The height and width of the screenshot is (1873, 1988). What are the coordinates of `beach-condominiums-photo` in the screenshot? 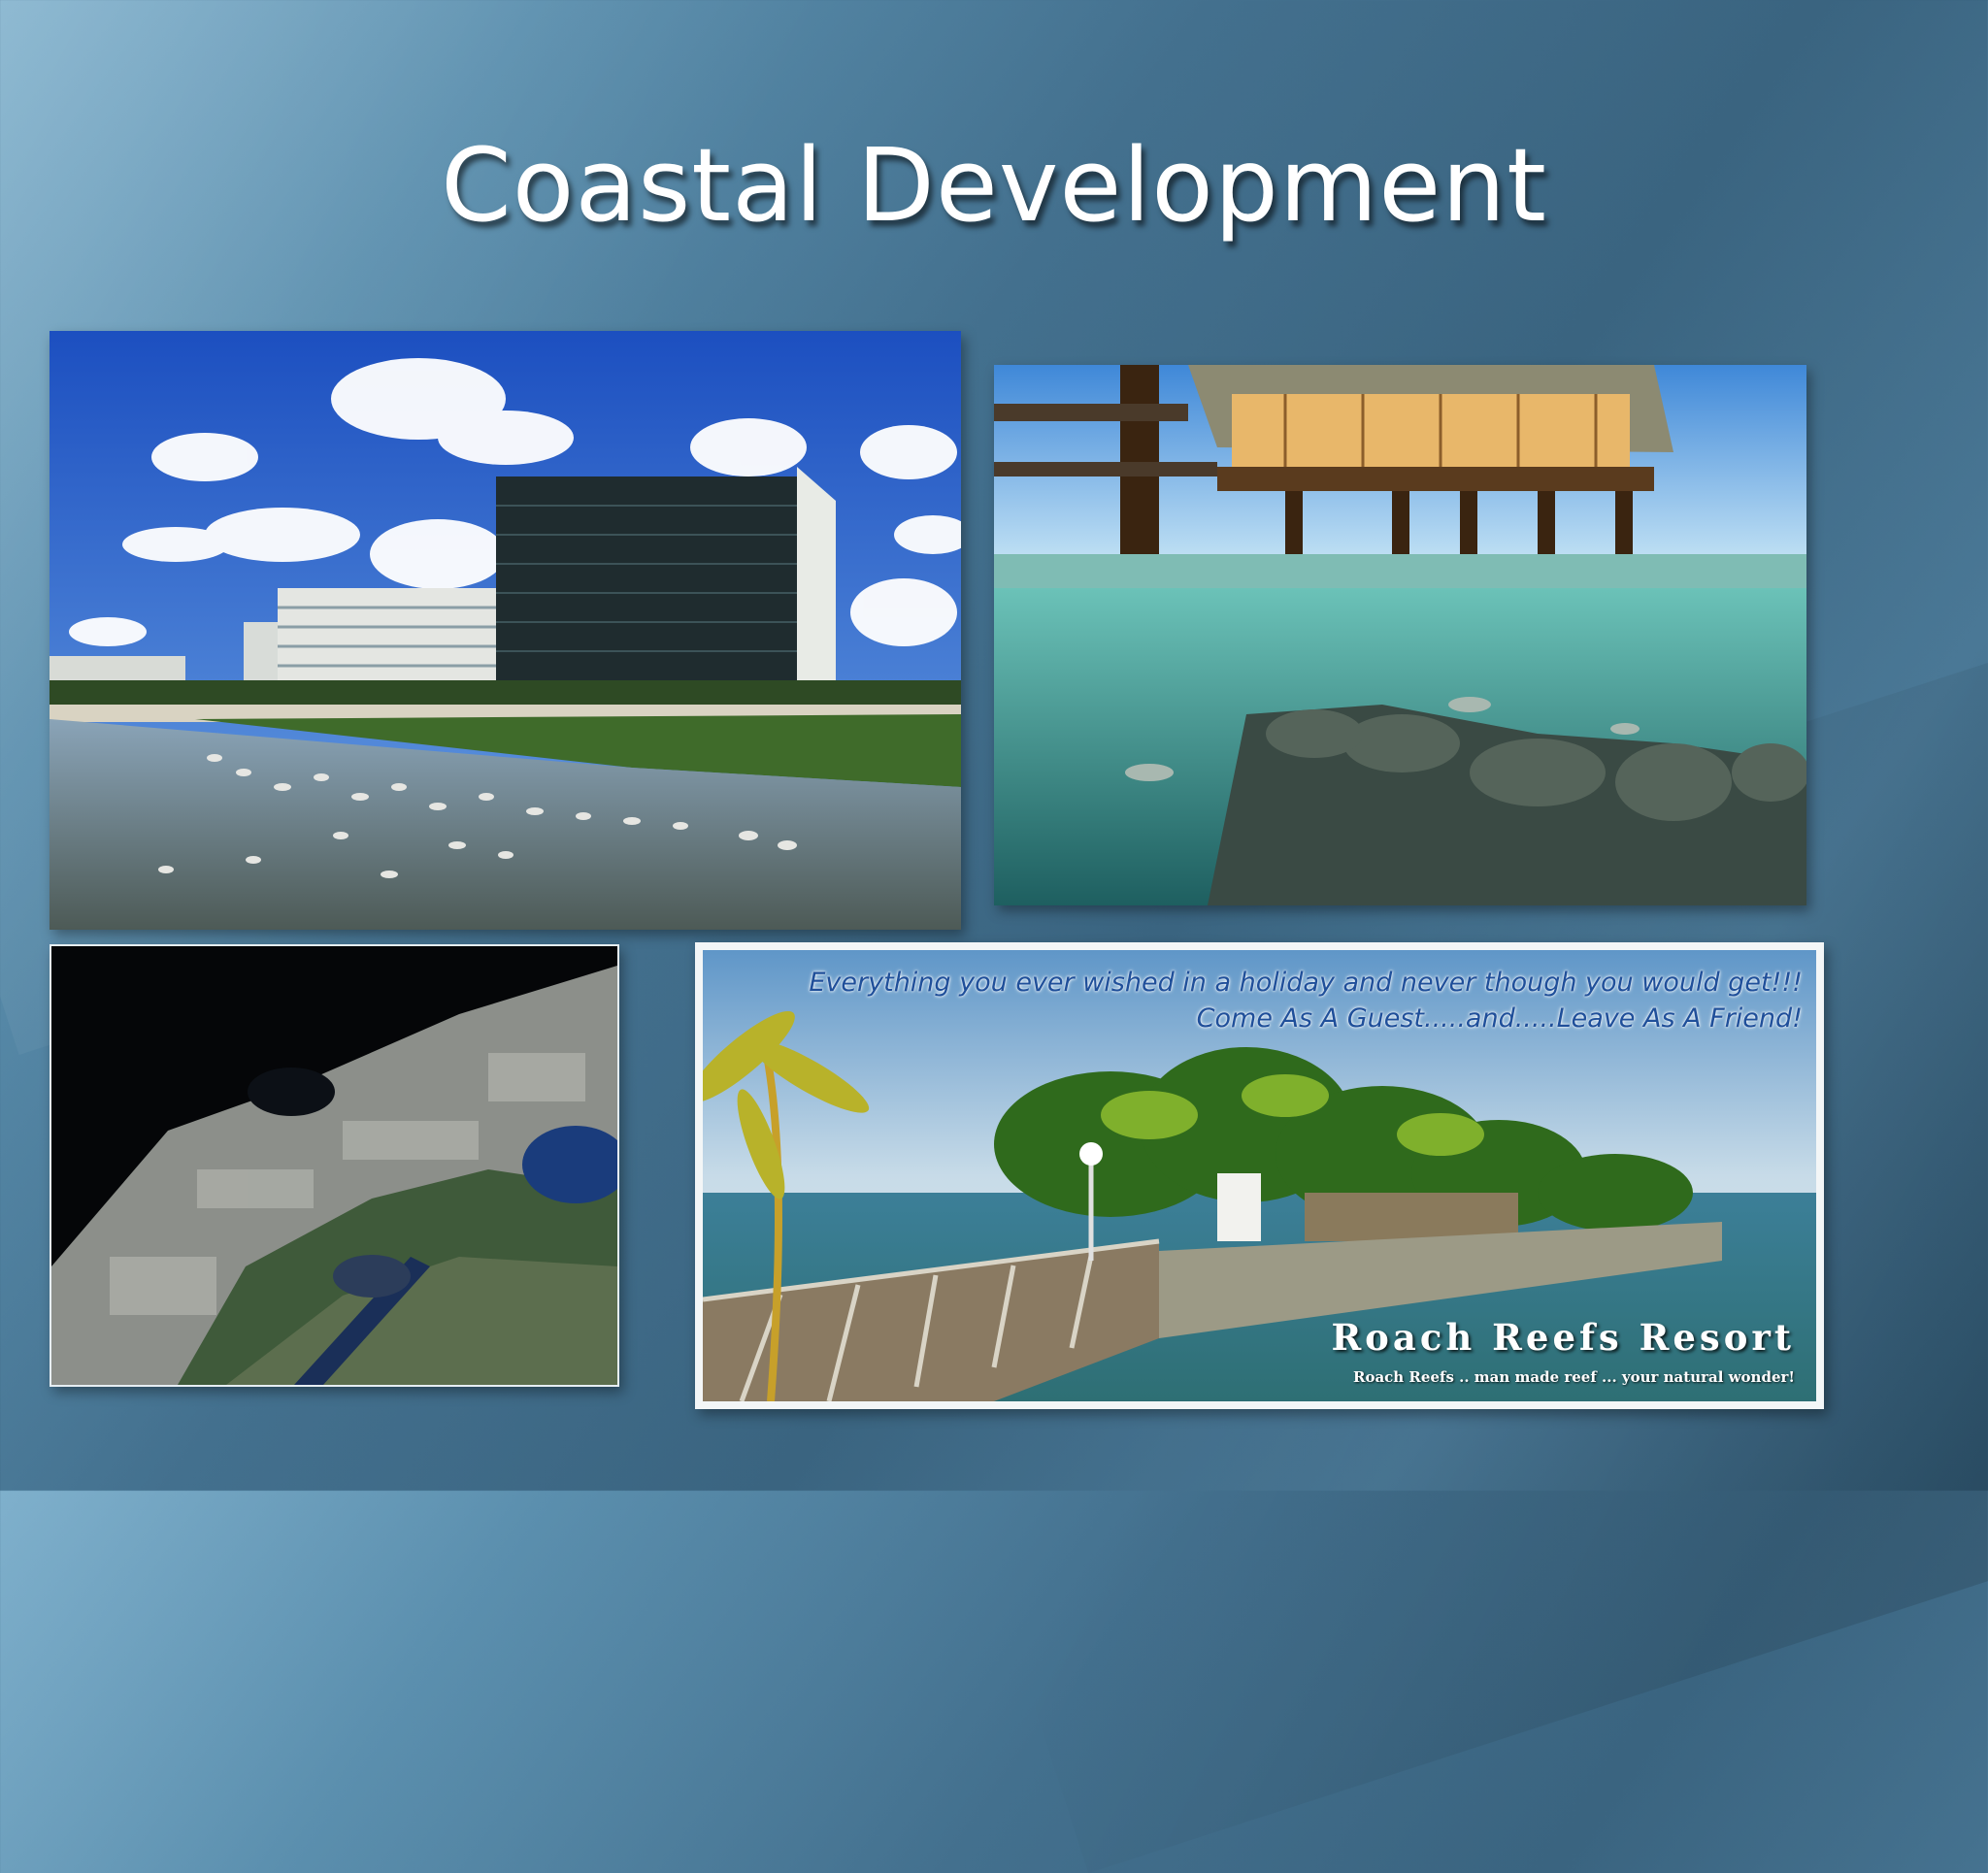 It's located at (506, 630).